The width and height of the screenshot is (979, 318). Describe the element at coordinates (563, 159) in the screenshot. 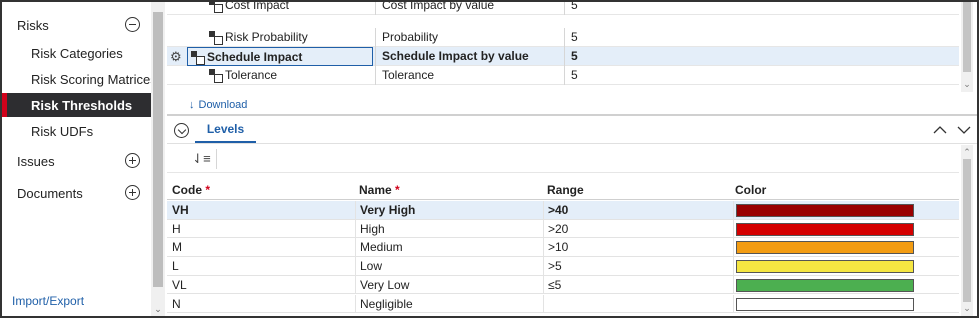

I see `levels-toolbar: ⇃≡` at that location.